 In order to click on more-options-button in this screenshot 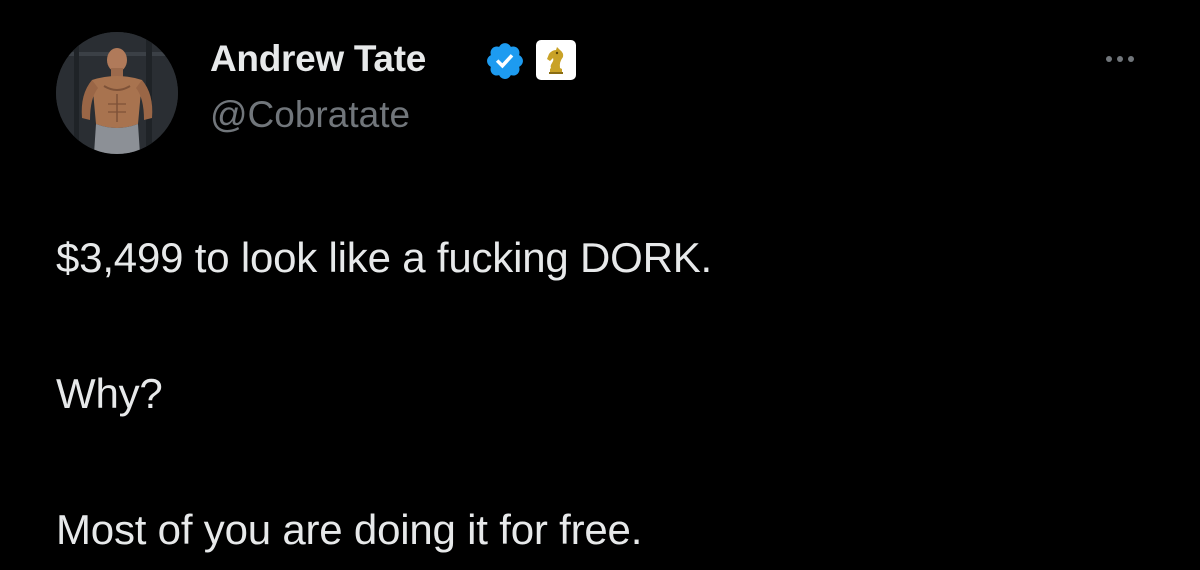, I will do `click(1120, 59)`.